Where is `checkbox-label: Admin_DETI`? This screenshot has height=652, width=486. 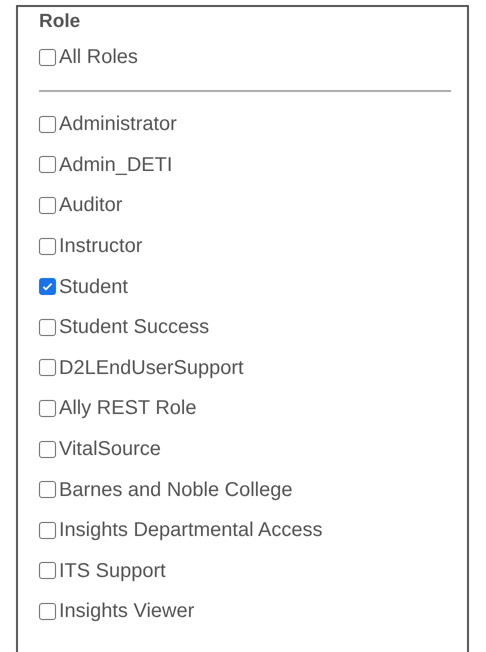
checkbox-label: Admin_DETI is located at coordinates (115, 164).